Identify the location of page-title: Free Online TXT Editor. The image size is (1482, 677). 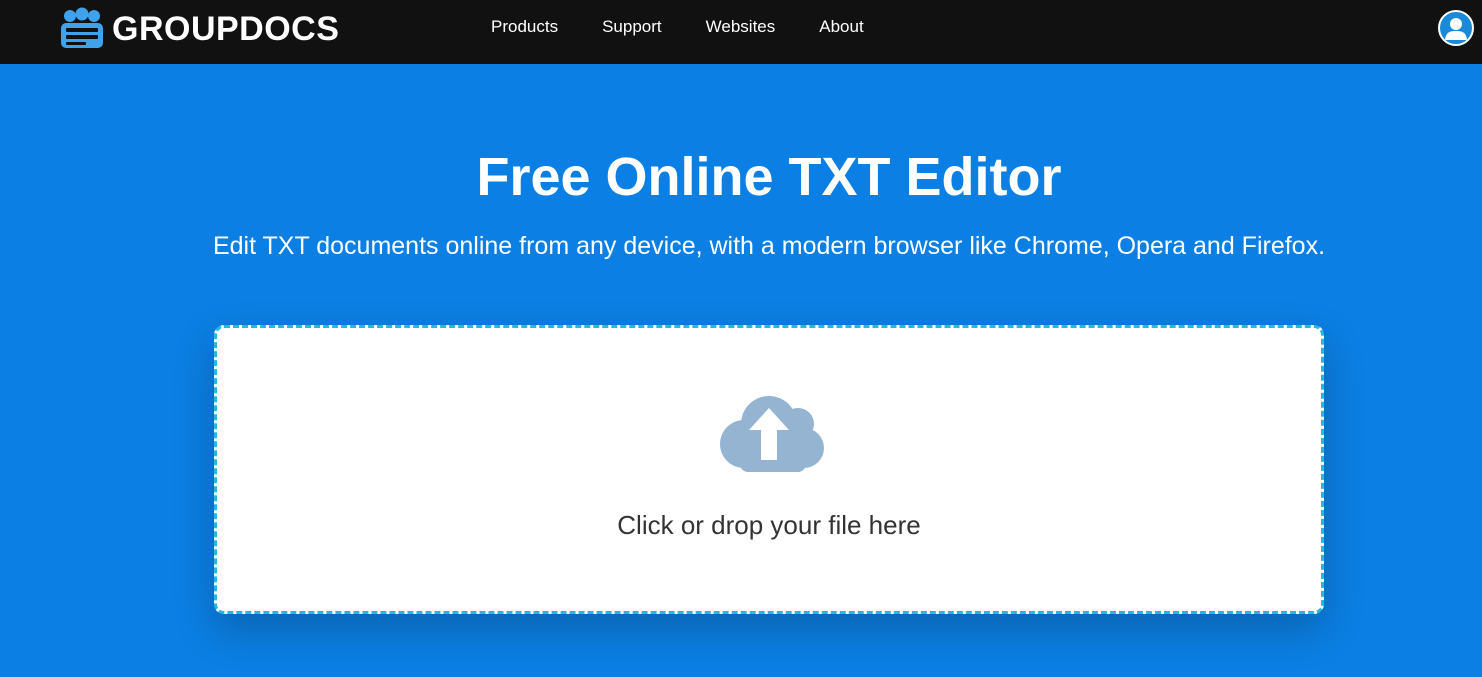
(769, 177).